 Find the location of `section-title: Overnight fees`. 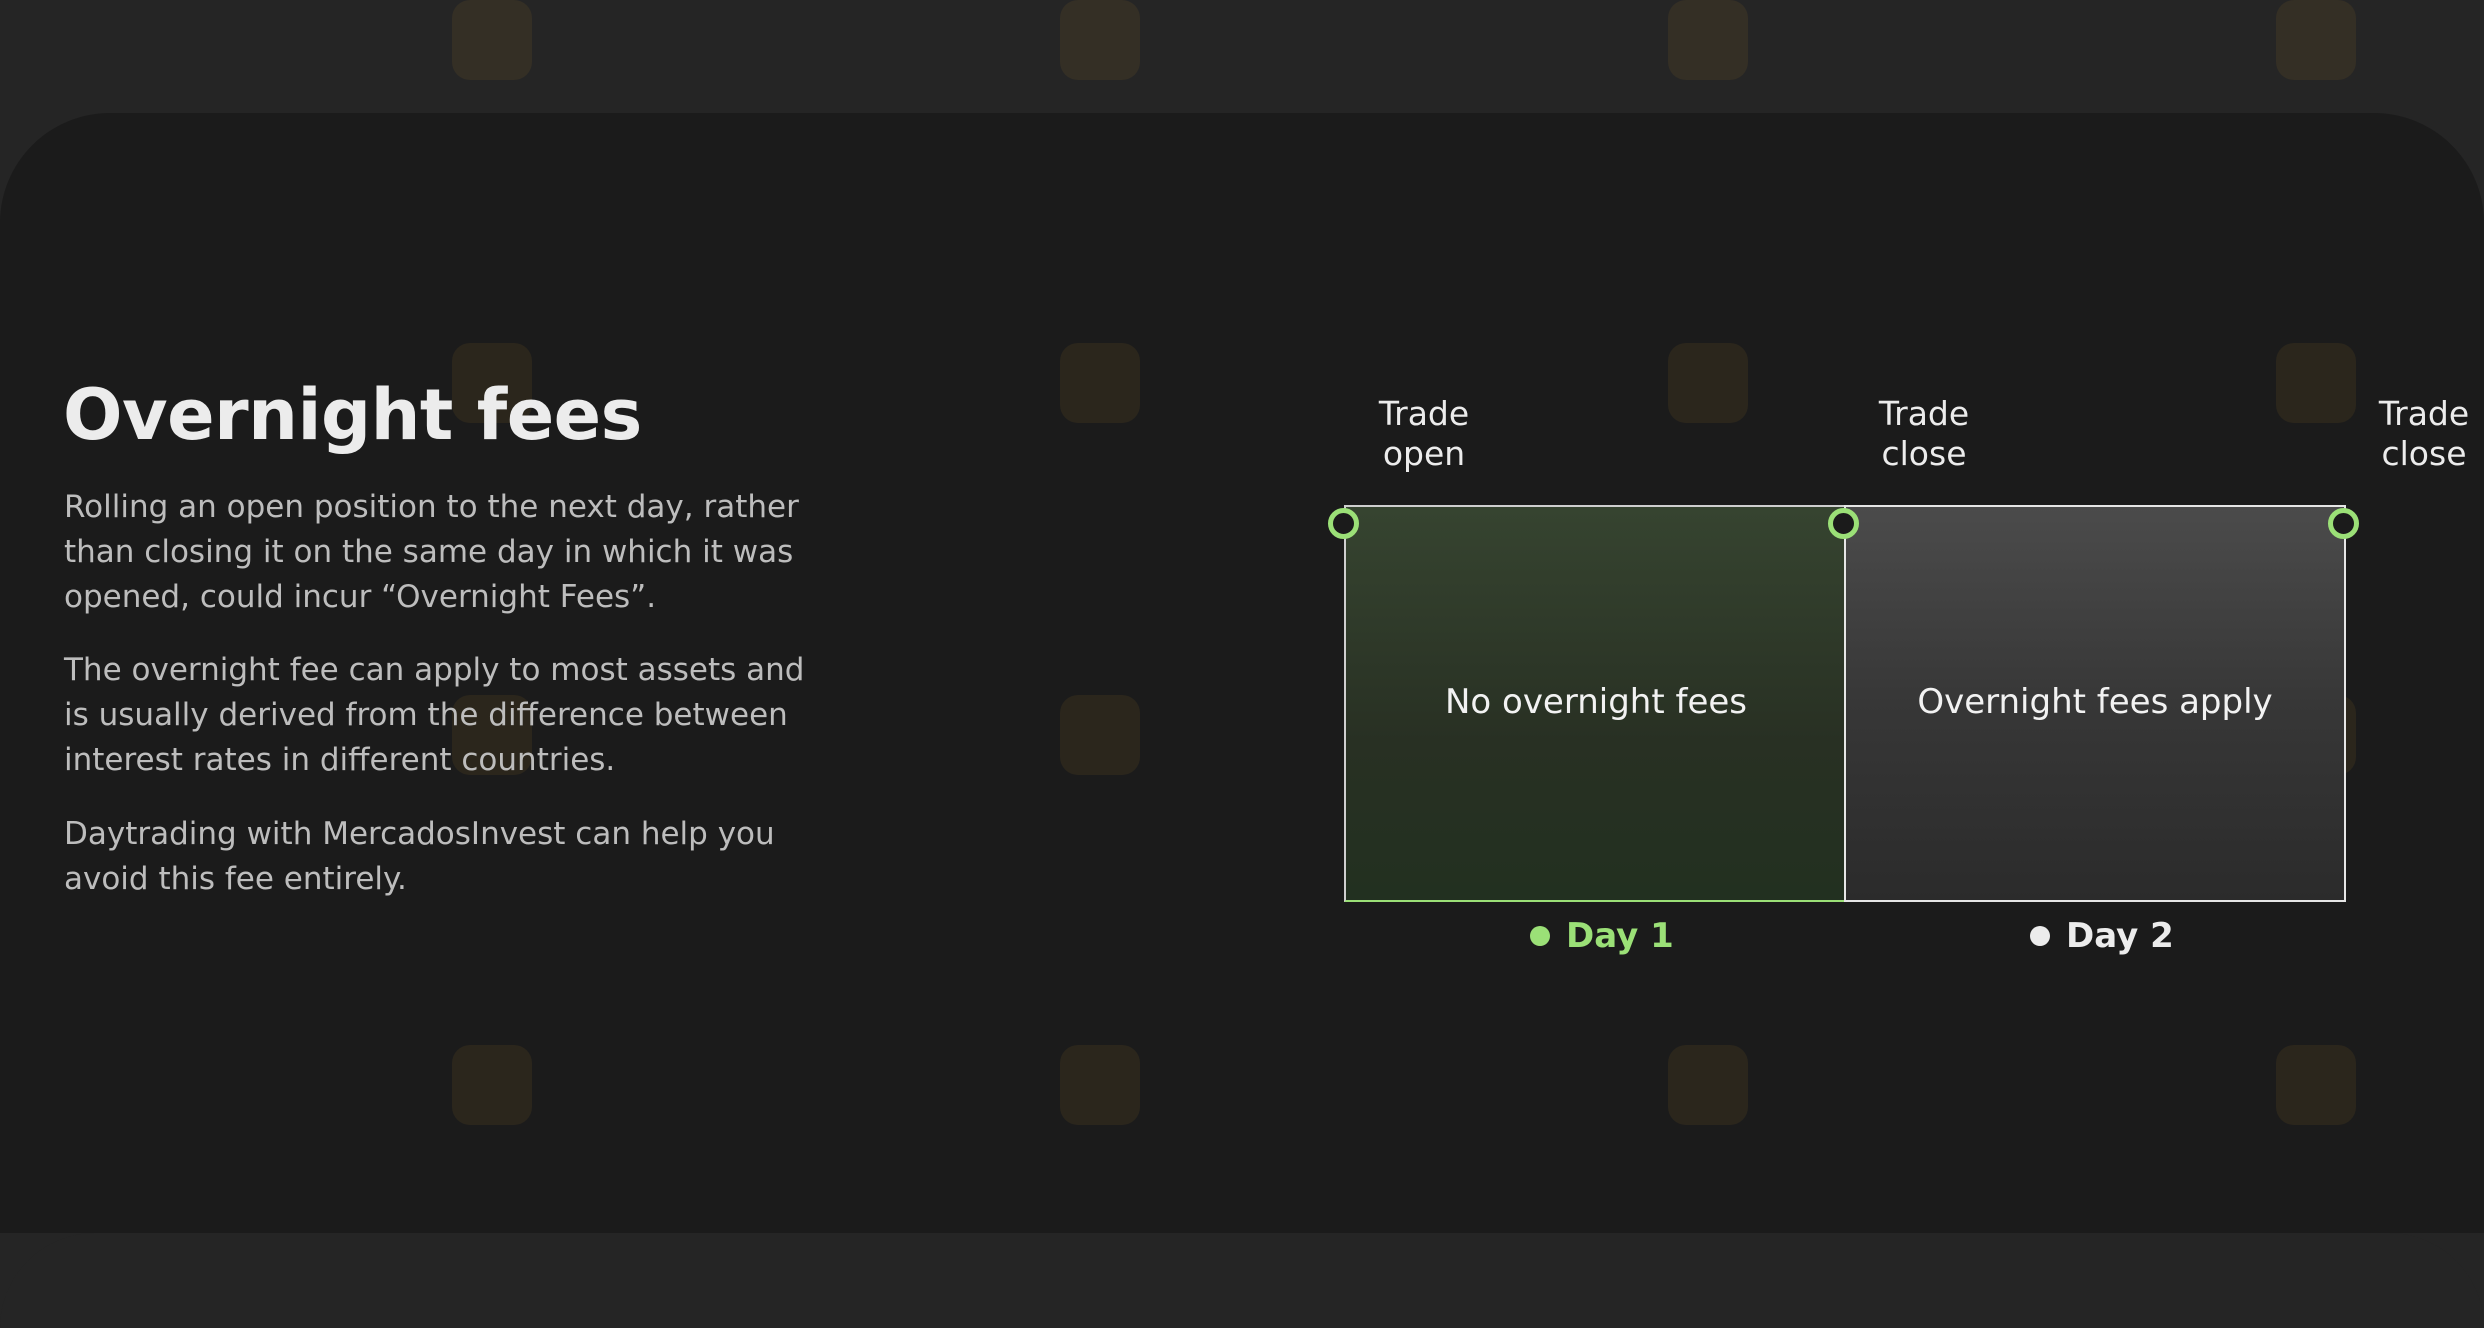

section-title: Overnight fees is located at coordinates (352, 415).